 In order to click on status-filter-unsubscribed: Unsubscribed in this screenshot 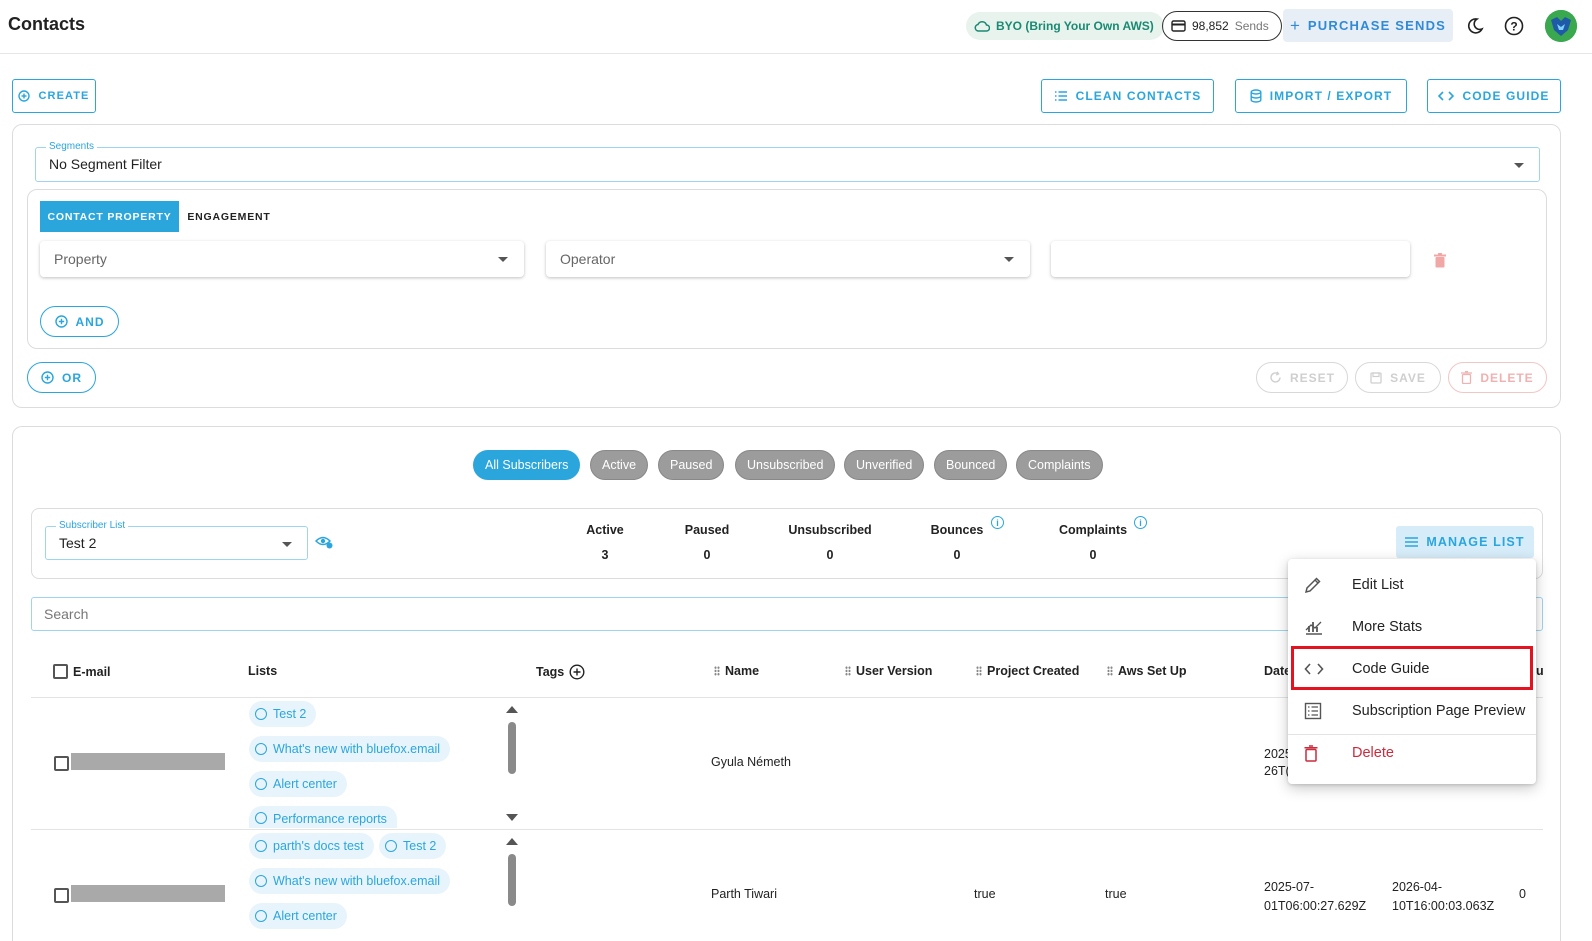, I will do `click(785, 465)`.